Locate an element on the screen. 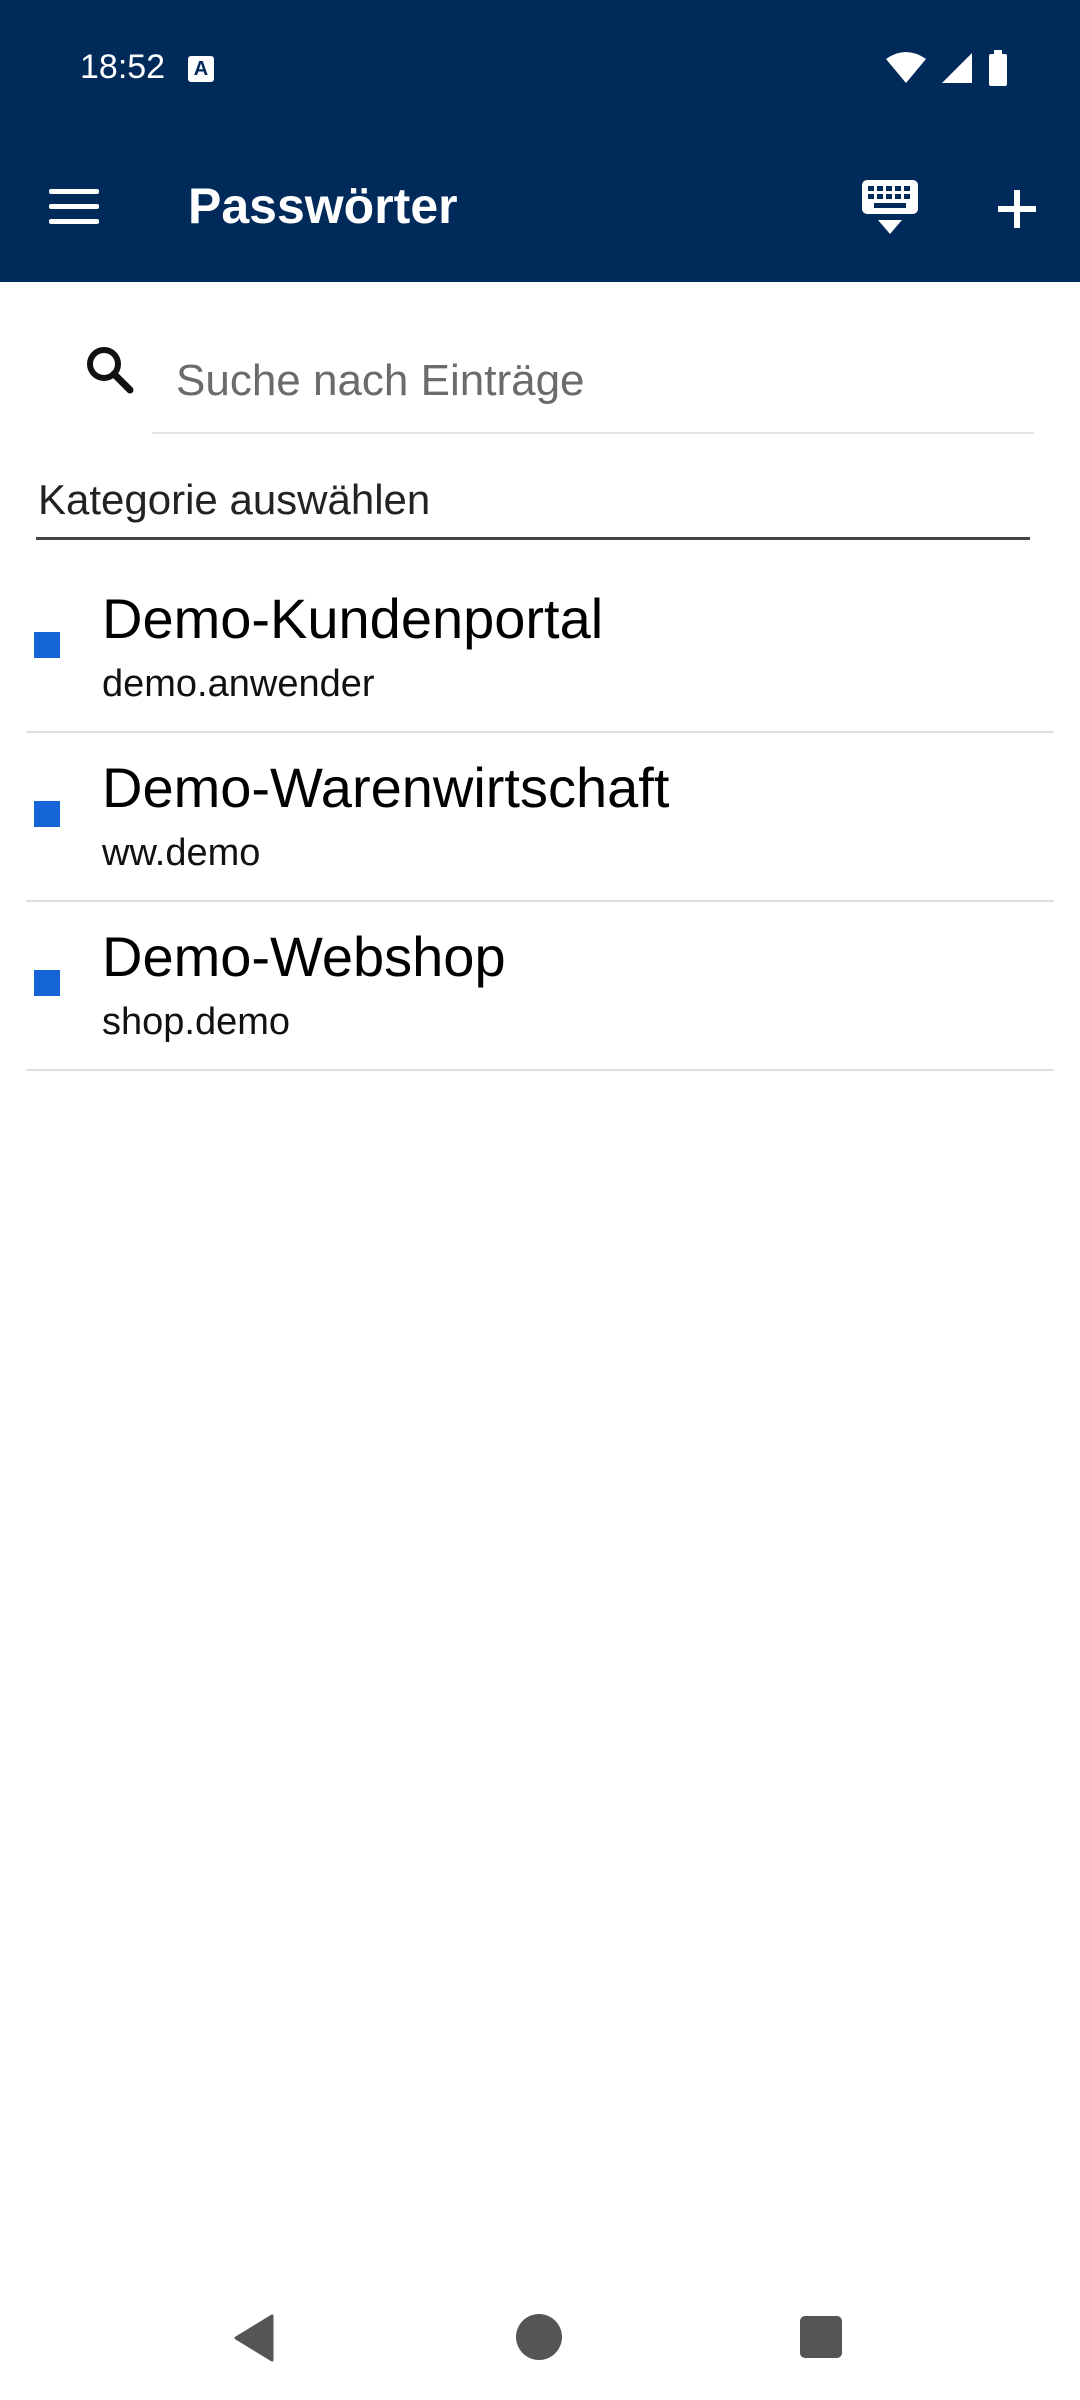 This screenshot has height=2400, width=1080. category-select-label: Kategorie auswählen is located at coordinates (234, 499).